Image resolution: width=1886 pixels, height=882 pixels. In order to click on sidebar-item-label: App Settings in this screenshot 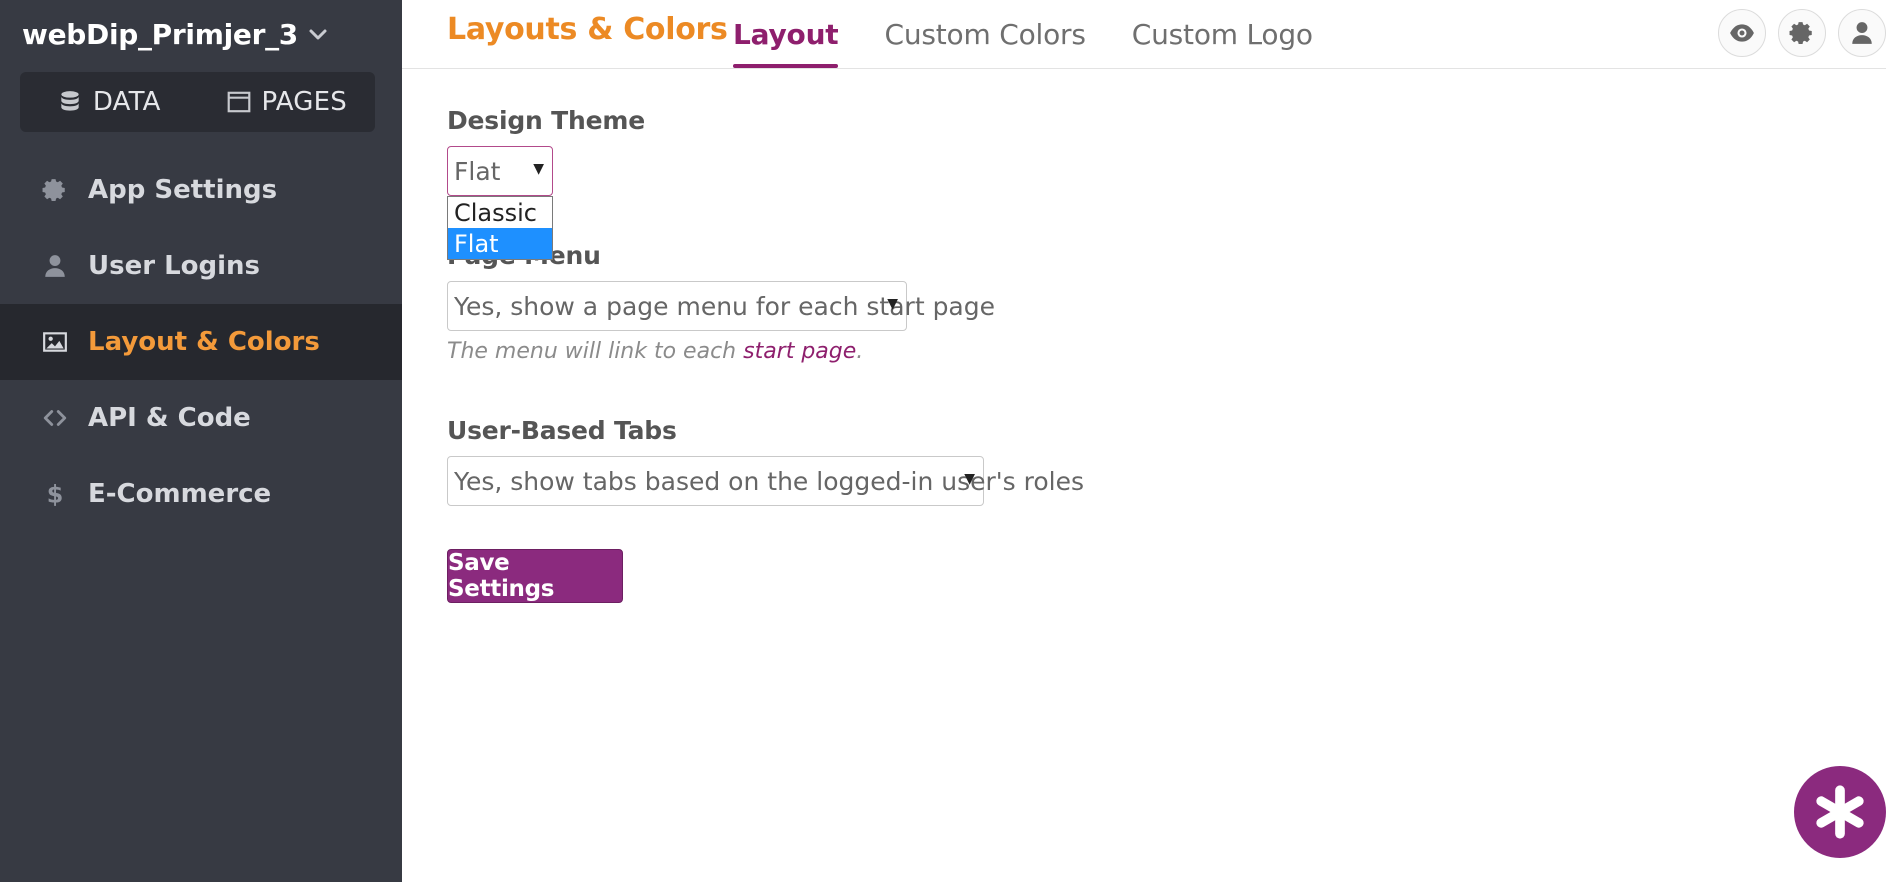, I will do `click(183, 190)`.